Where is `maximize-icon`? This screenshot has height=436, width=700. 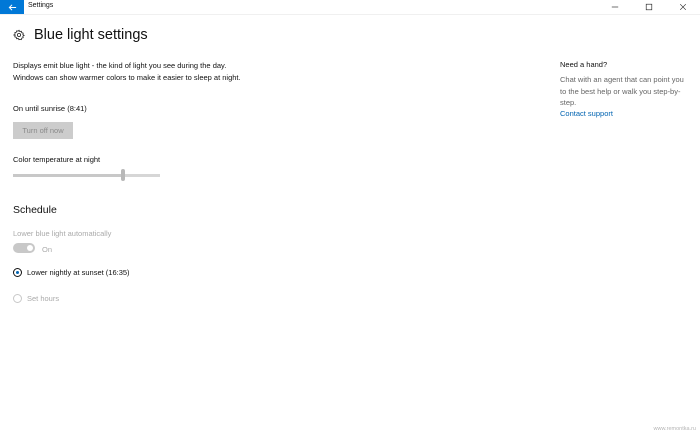 maximize-icon is located at coordinates (649, 7).